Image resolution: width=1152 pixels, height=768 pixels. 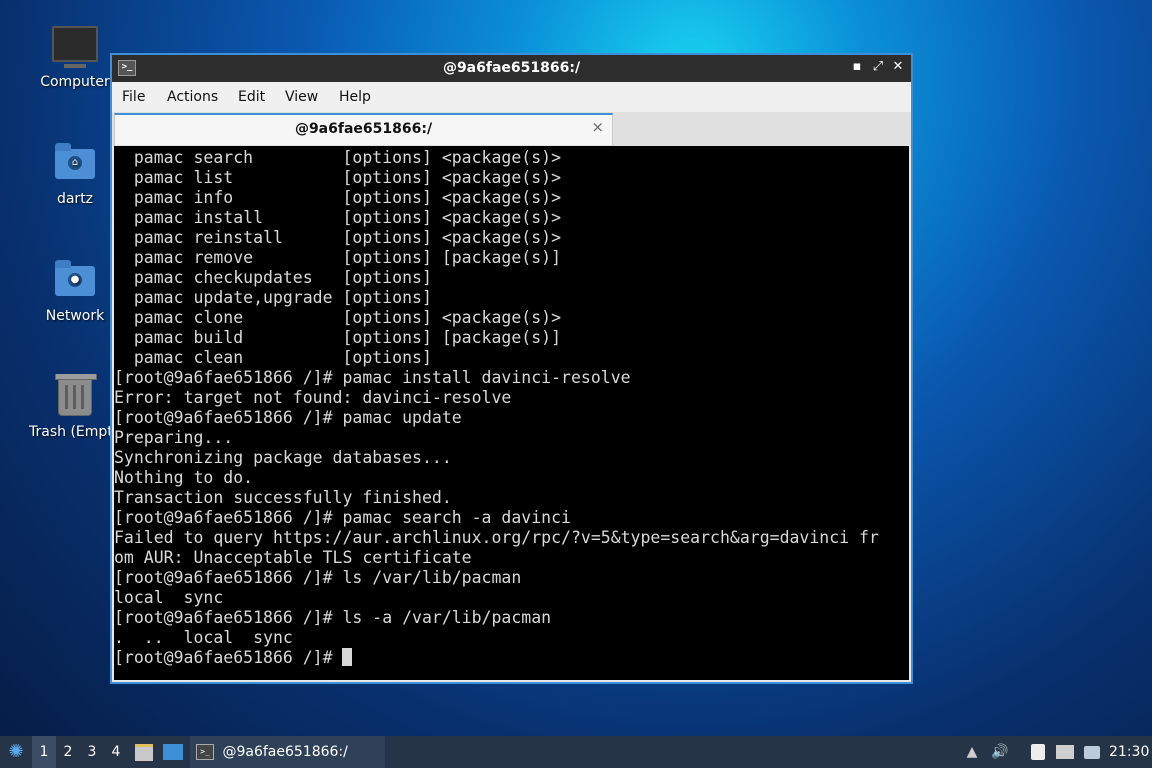 What do you see at coordinates (273, 277) in the screenshot?
I see `terminal-line: pamac checkupdates [options]` at bounding box center [273, 277].